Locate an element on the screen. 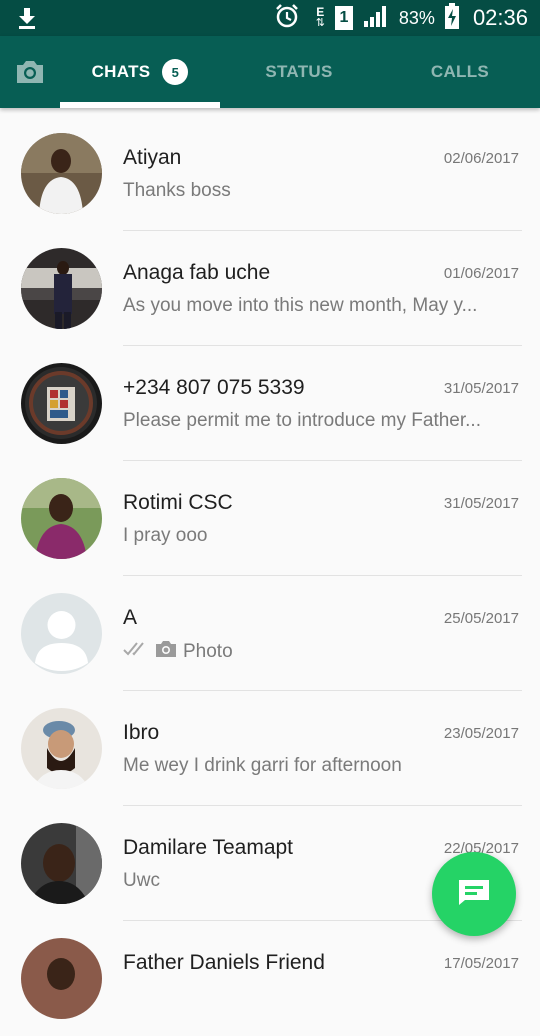 The width and height of the screenshot is (540, 1036). double-check-icon is located at coordinates (136, 652).